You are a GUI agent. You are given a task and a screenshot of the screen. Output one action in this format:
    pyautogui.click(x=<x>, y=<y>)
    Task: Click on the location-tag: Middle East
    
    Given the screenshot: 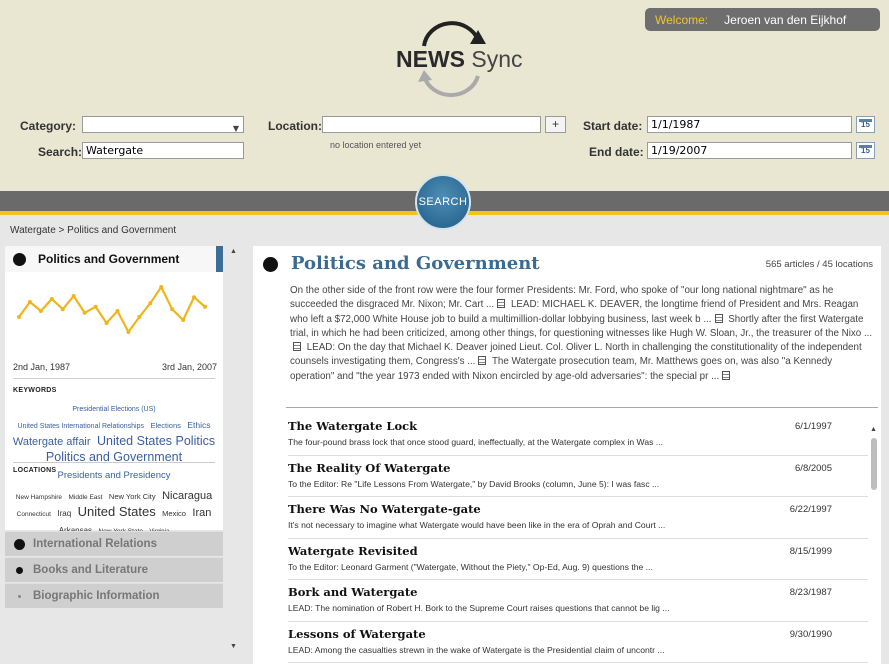 What is the action you would take?
    pyautogui.click(x=86, y=498)
    